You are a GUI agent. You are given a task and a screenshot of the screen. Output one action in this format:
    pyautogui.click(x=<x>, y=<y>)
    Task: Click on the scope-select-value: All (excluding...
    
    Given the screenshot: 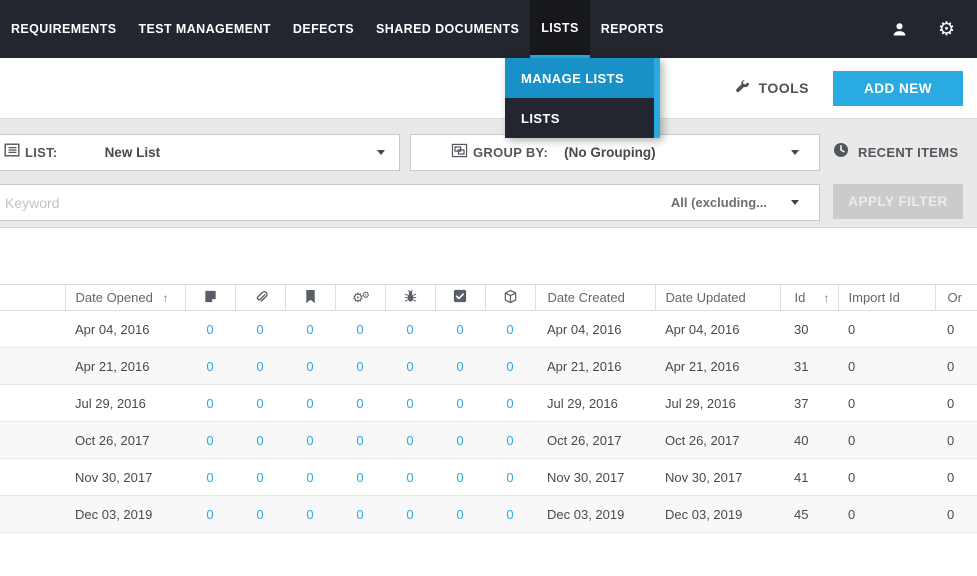 What is the action you would take?
    pyautogui.click(x=719, y=202)
    